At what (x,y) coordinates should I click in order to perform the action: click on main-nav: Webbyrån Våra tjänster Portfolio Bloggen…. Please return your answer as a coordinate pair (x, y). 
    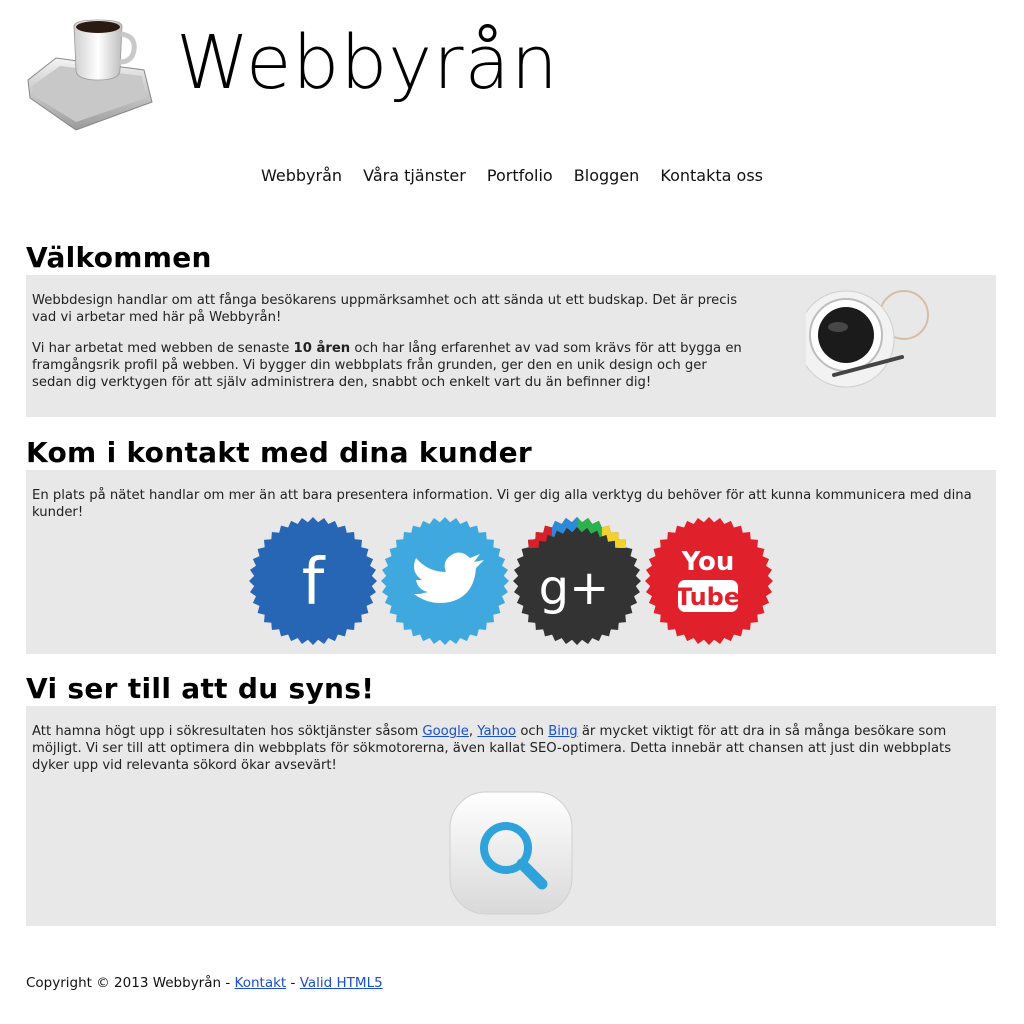
    Looking at the image, I should click on (512, 175).